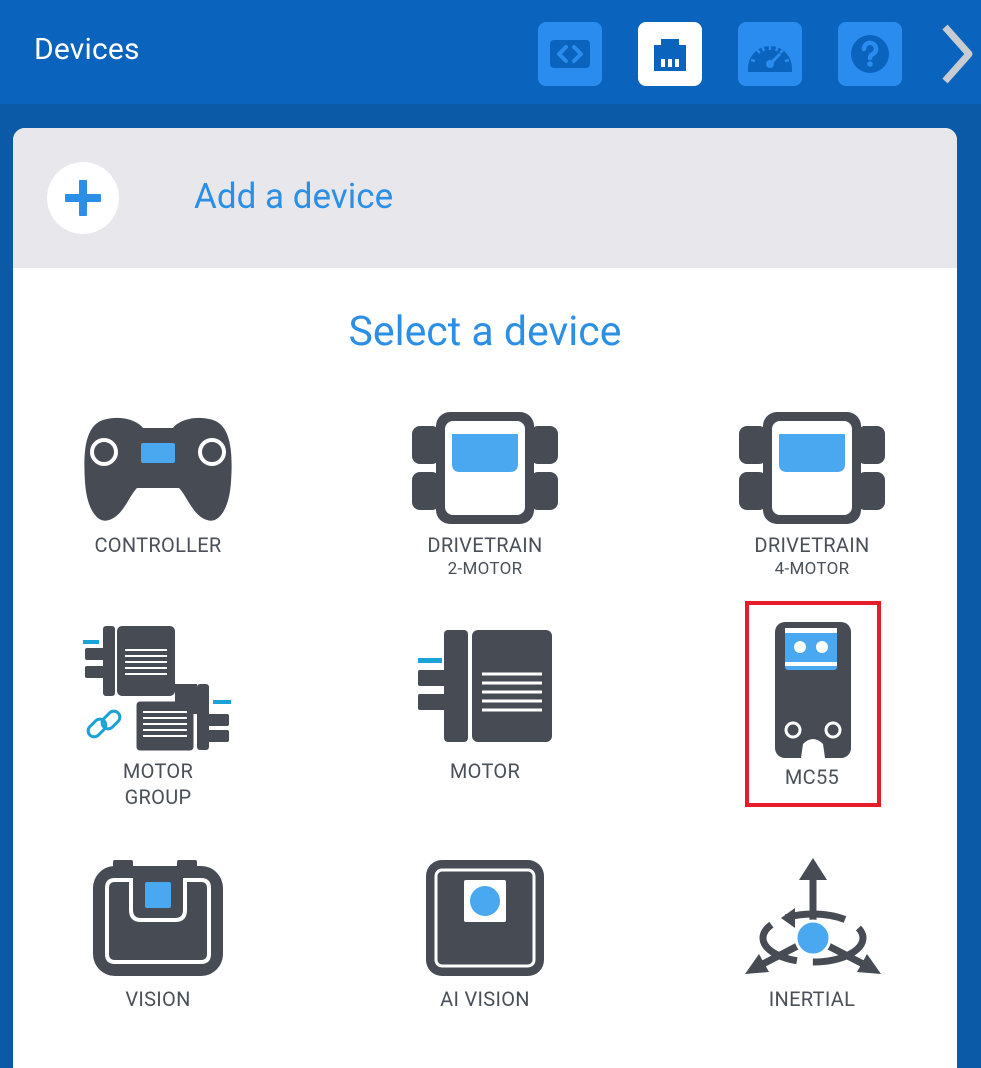  I want to click on next-button, so click(955, 54).